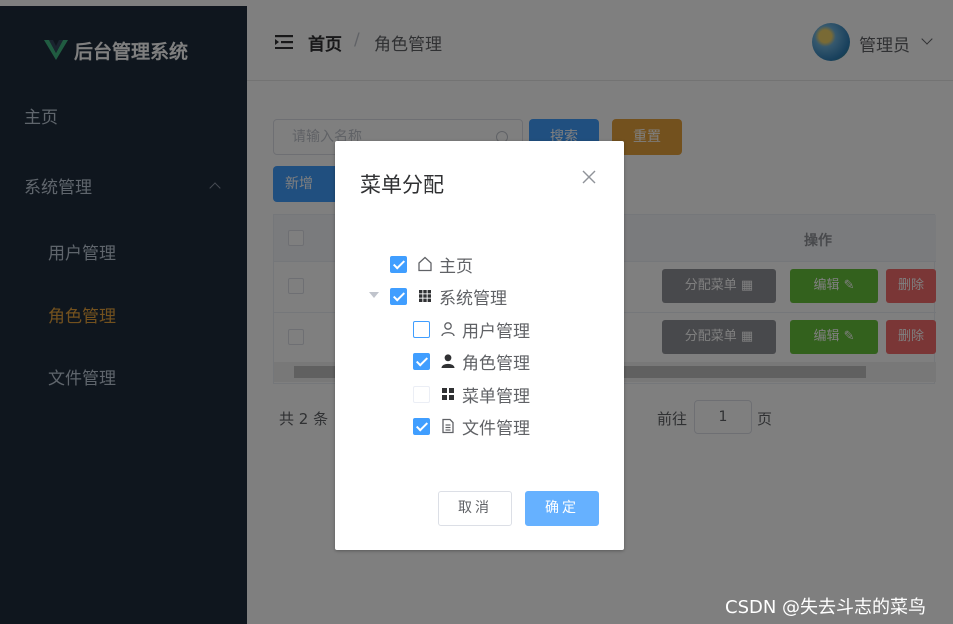 This screenshot has width=953, height=624. Describe the element at coordinates (562, 508) in the screenshot. I see `confirm-button: 确定` at that location.